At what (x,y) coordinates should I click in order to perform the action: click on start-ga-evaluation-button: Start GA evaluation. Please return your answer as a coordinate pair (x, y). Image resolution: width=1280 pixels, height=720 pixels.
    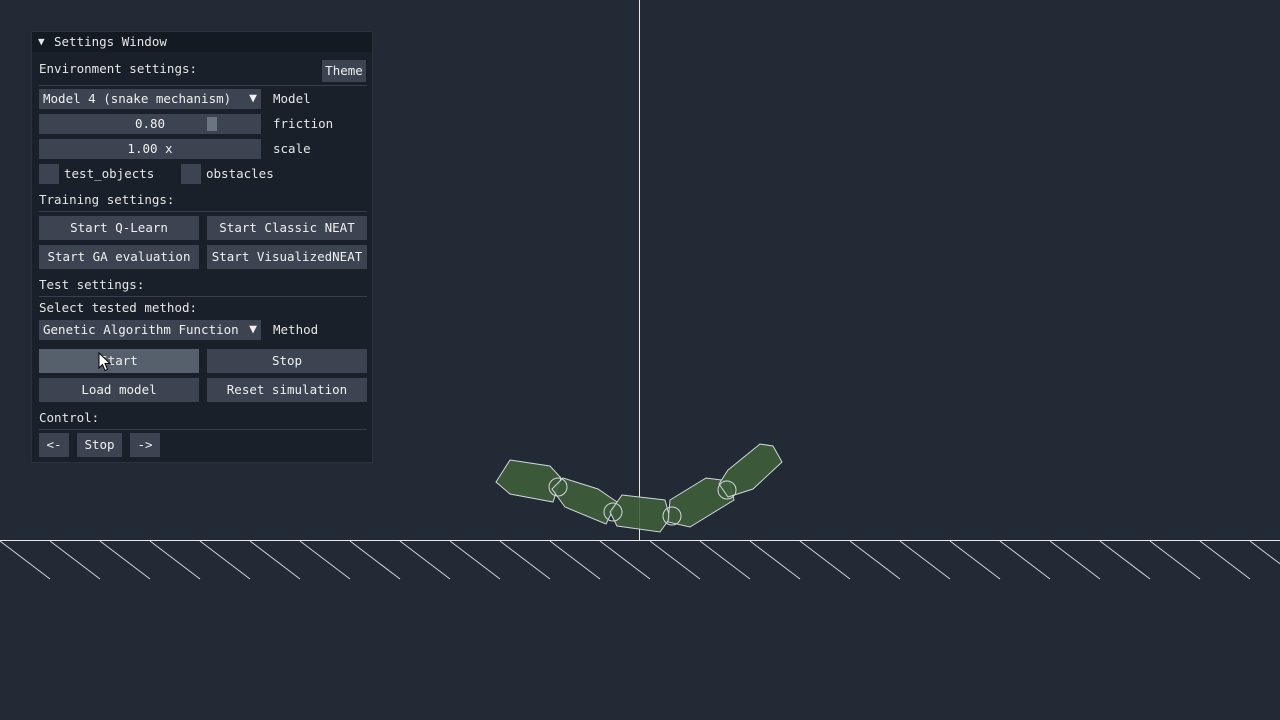
    Looking at the image, I should click on (119, 257).